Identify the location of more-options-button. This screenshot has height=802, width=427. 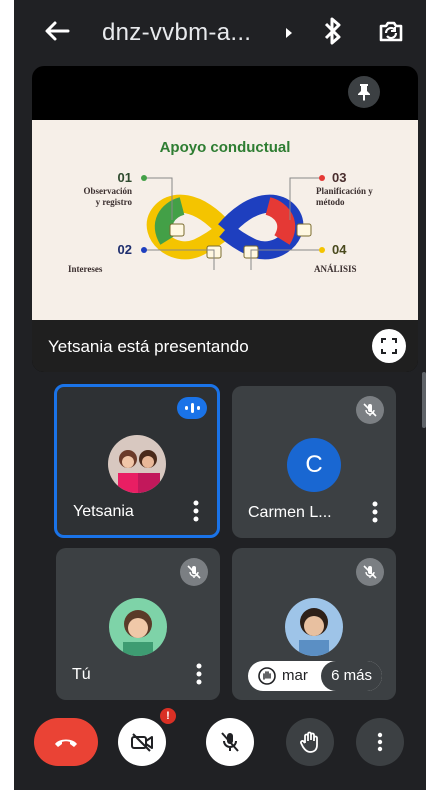
(380, 742).